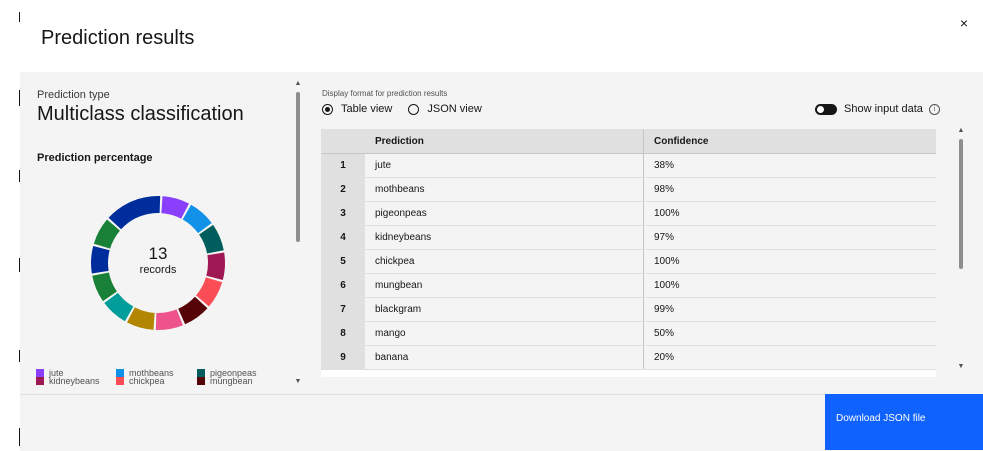 The image size is (983, 451). What do you see at coordinates (95, 158) in the screenshot?
I see `prediction-percentage-label: Prediction percentage` at bounding box center [95, 158].